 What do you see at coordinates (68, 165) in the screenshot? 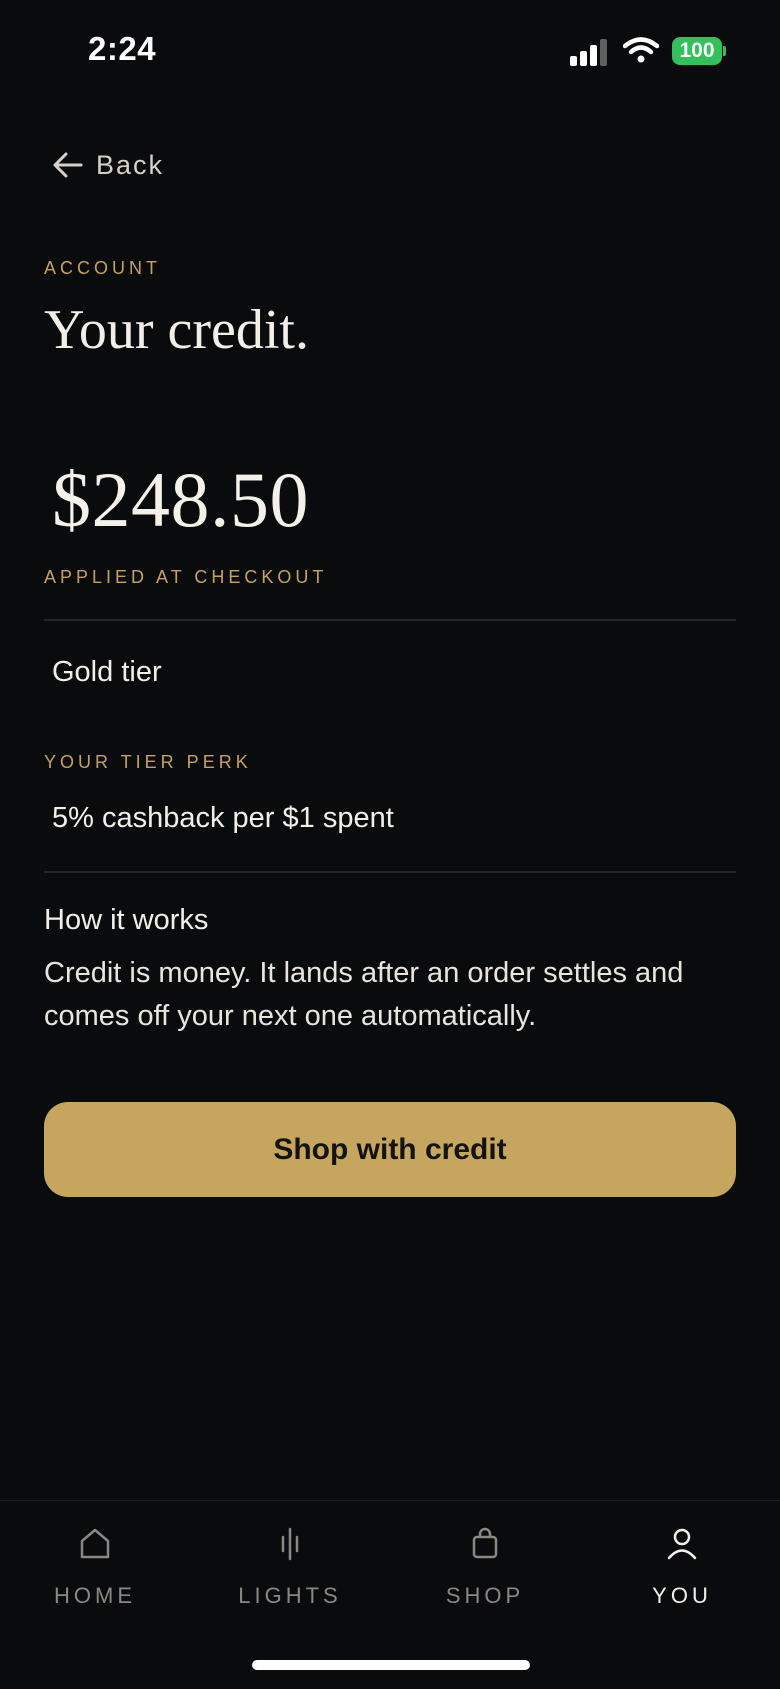
I see `arrow-left-icon` at bounding box center [68, 165].